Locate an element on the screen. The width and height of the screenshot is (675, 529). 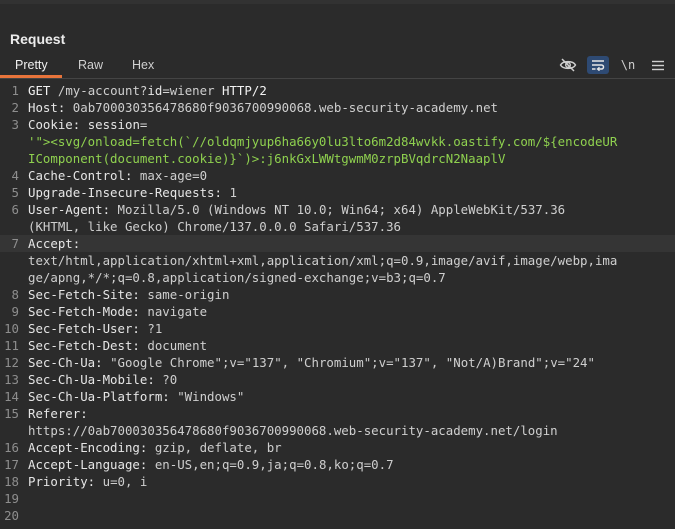
menu-button is located at coordinates (658, 65).